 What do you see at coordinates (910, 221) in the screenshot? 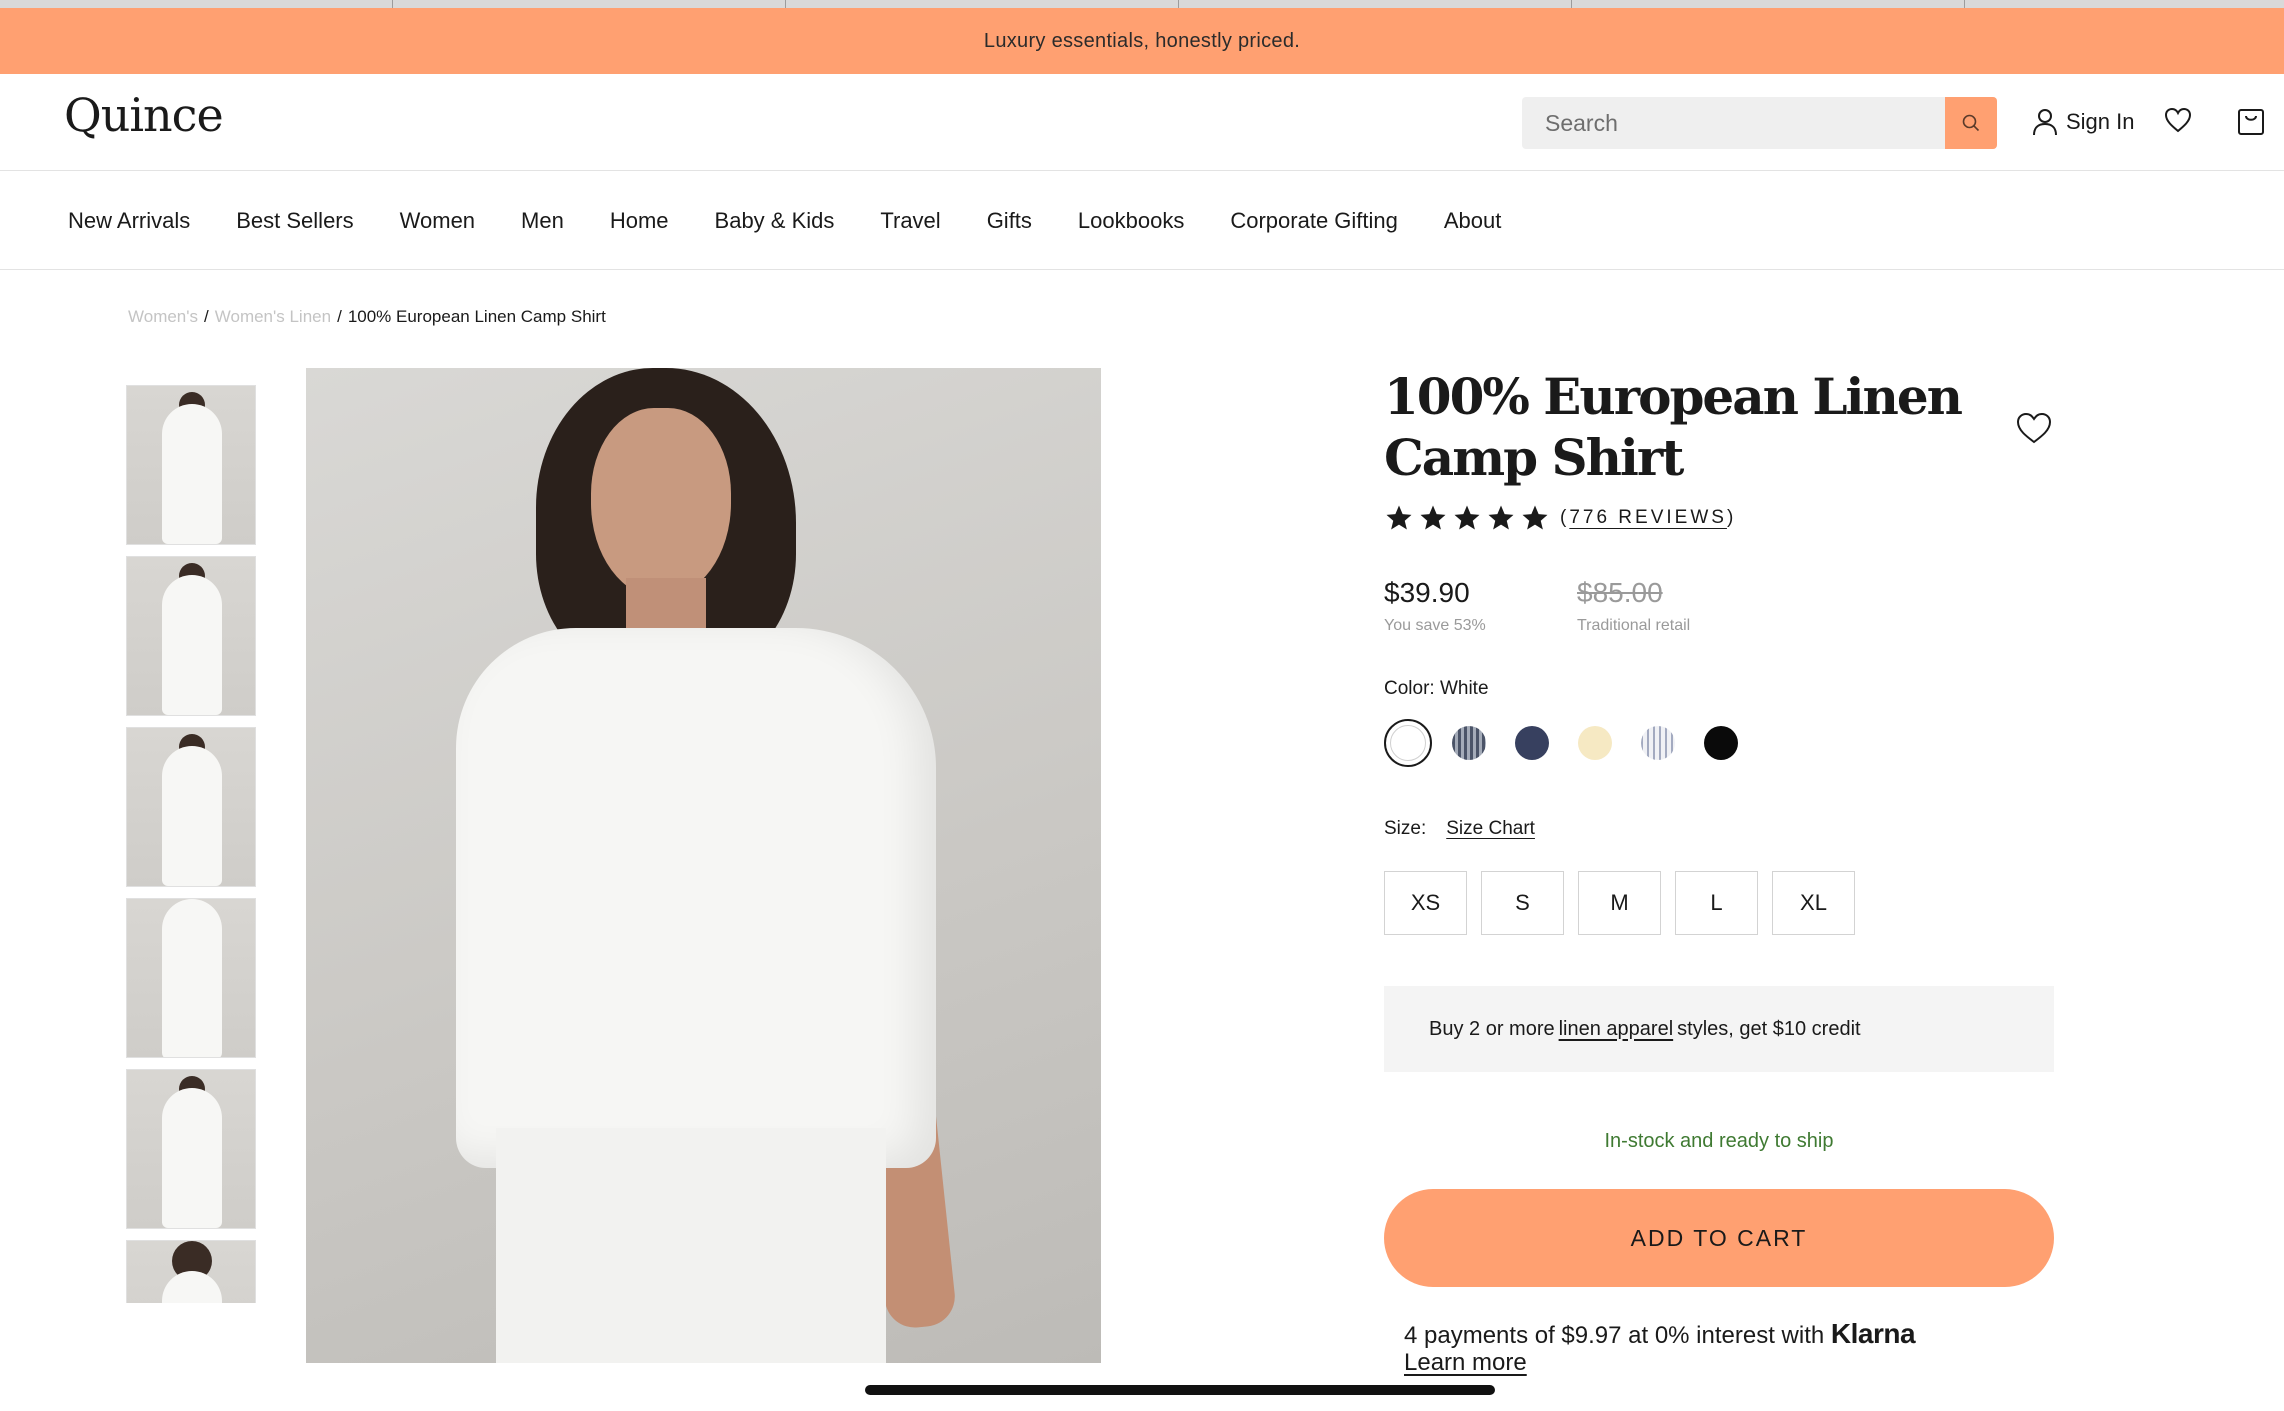
I see `nav-item-travel: Travel` at bounding box center [910, 221].